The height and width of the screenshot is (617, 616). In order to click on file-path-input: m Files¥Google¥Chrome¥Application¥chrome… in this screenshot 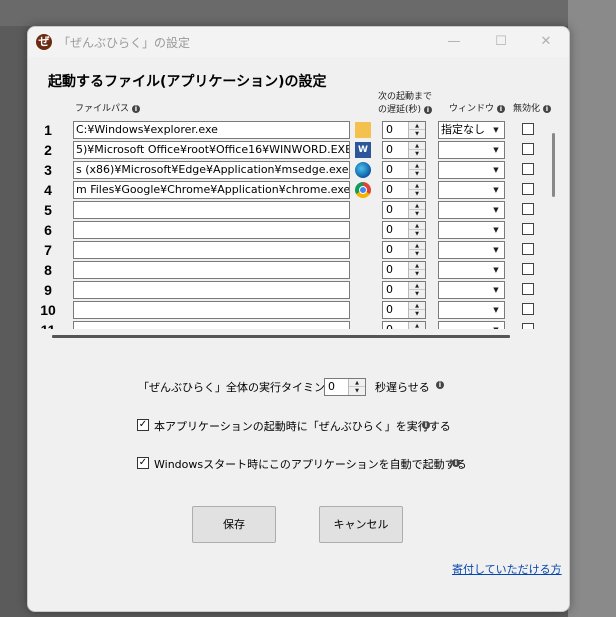, I will do `click(211, 190)`.